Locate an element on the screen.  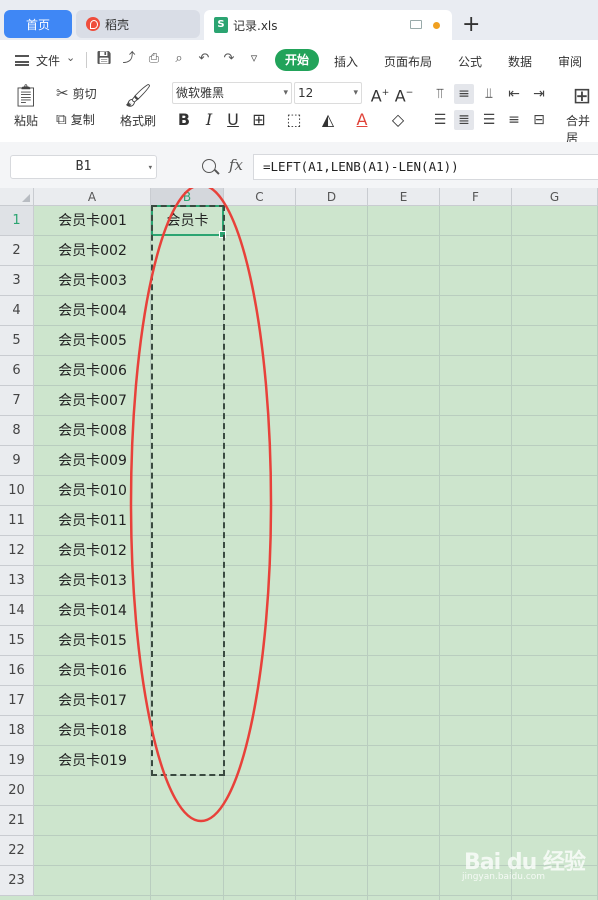
align-bottom-icon: ⫫ is located at coordinates (489, 94).